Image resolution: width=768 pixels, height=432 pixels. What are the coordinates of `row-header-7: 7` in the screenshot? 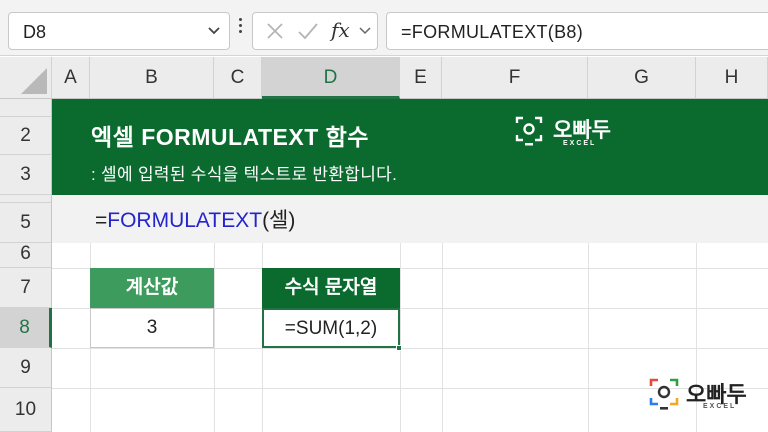 It's located at (26, 288).